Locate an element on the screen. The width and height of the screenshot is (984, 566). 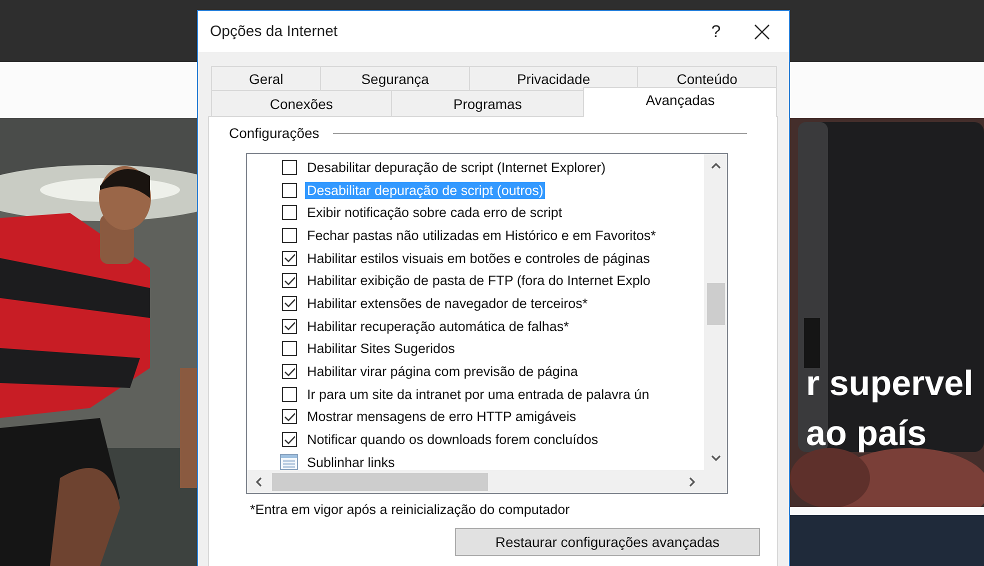
list-icon is located at coordinates (289, 462).